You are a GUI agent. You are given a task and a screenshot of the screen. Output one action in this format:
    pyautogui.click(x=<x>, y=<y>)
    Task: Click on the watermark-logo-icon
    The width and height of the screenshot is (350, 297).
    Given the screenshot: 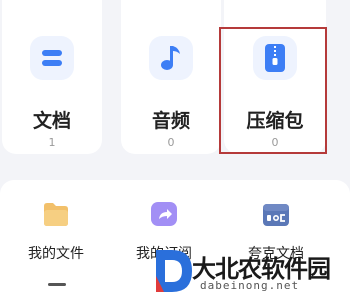 What is the action you would take?
    pyautogui.click(x=174, y=271)
    